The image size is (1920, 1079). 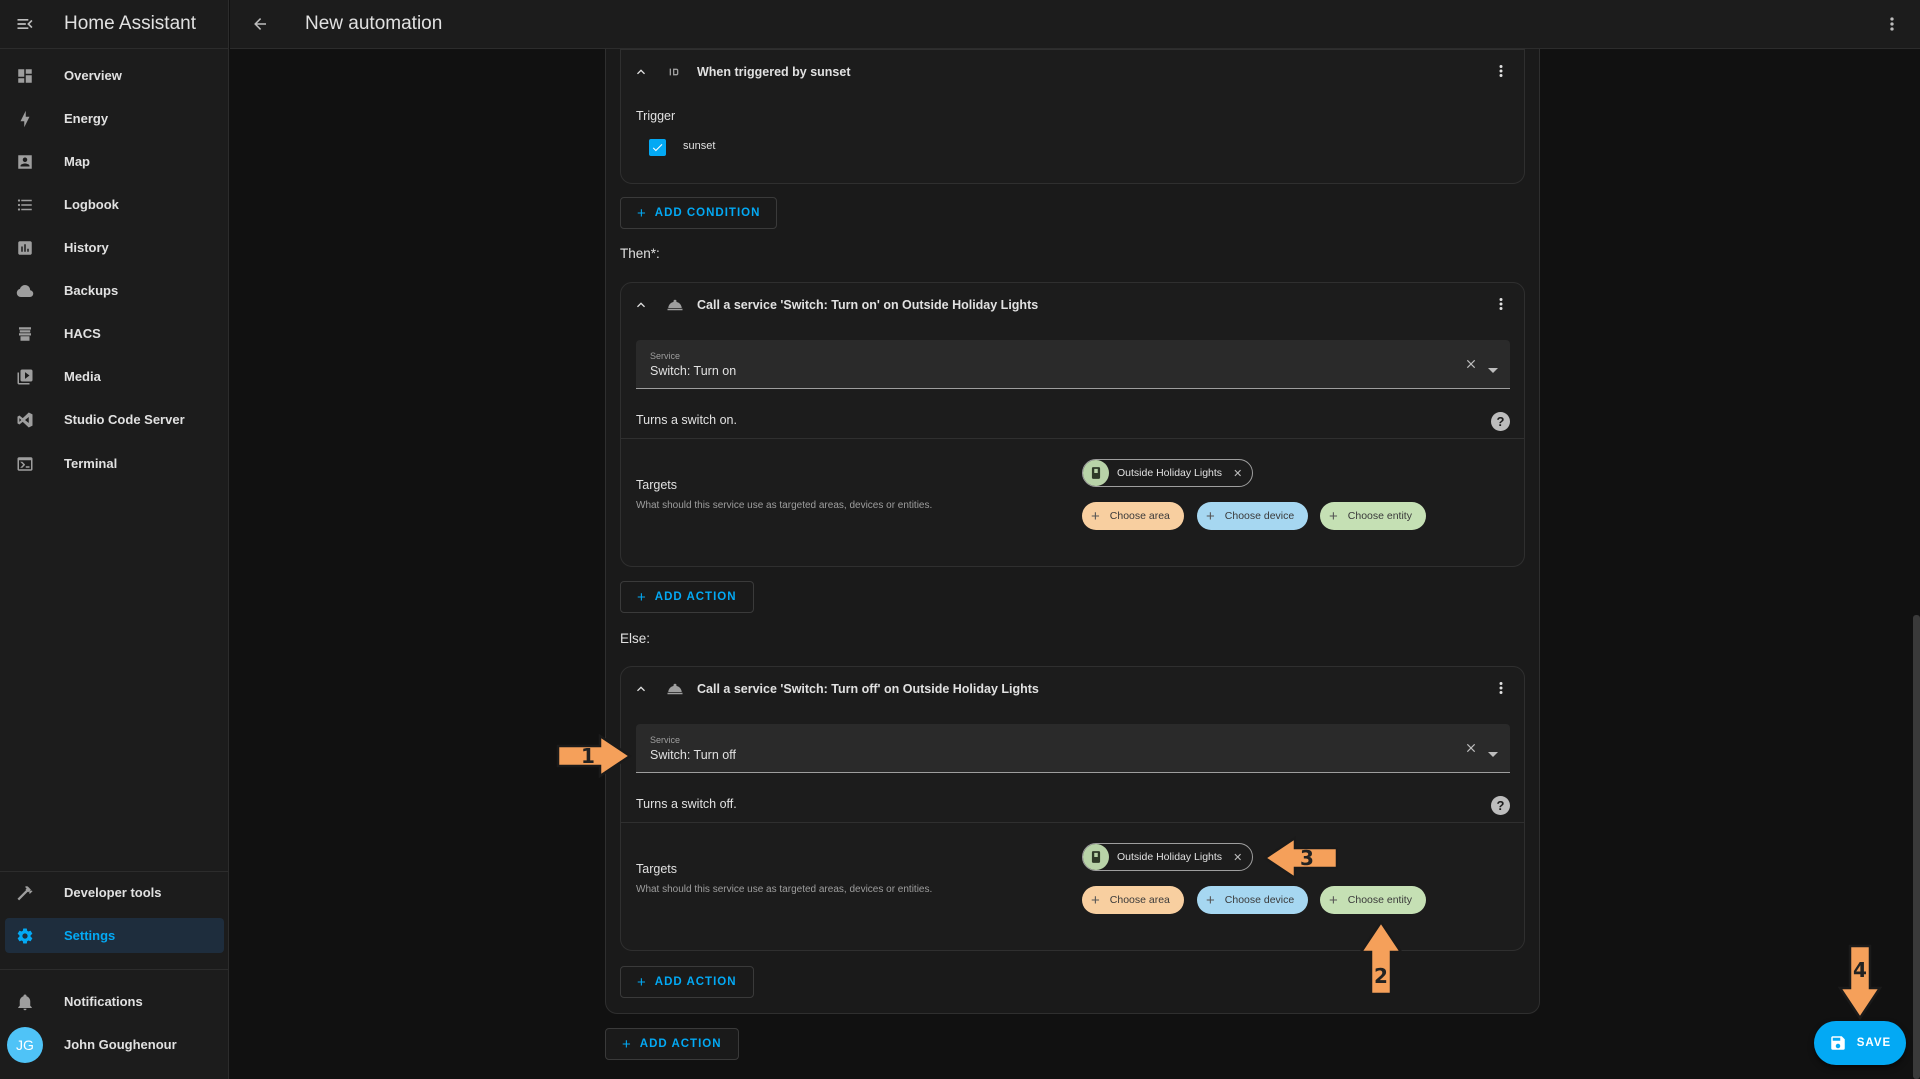 What do you see at coordinates (699, 146) in the screenshot?
I see `checkbox-label: sunset` at bounding box center [699, 146].